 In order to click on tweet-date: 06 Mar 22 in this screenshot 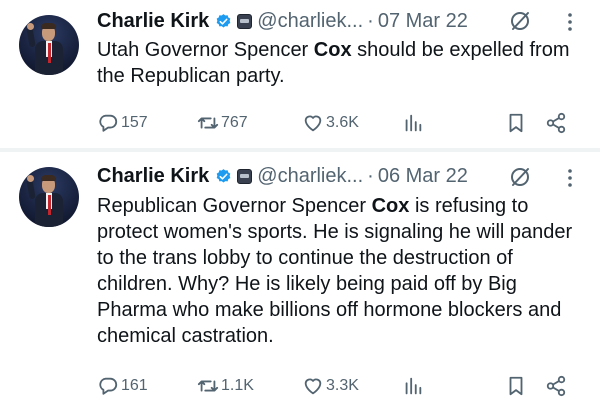, I will do `click(423, 176)`.